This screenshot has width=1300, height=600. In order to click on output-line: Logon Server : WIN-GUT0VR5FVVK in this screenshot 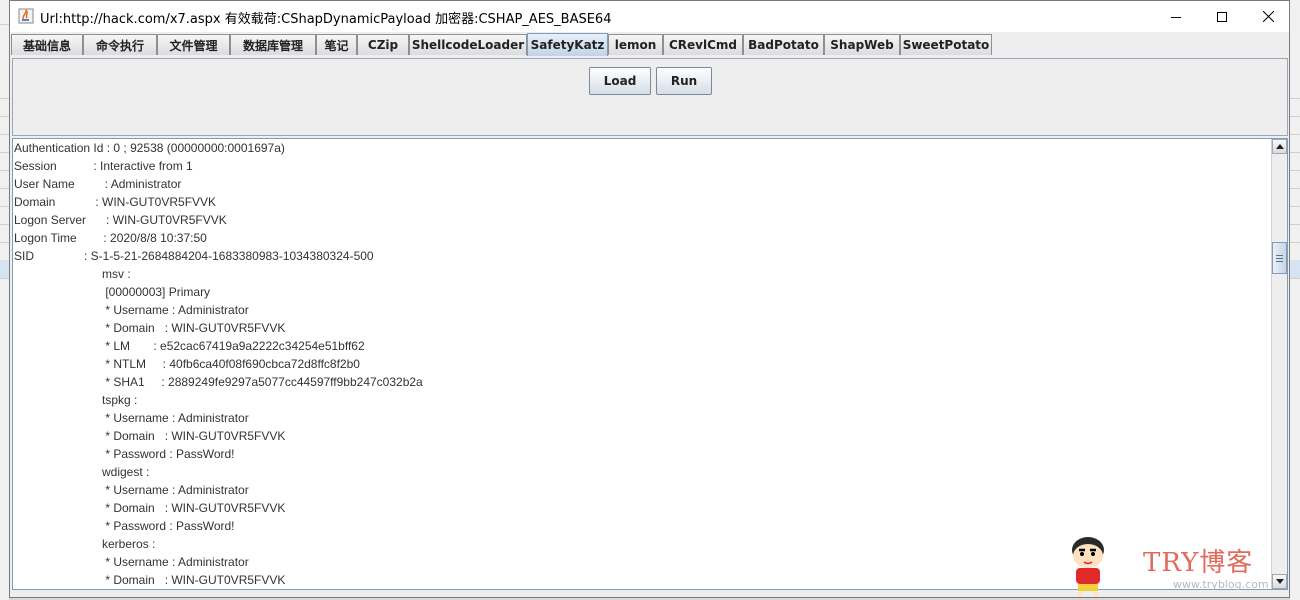, I will do `click(120, 220)`.